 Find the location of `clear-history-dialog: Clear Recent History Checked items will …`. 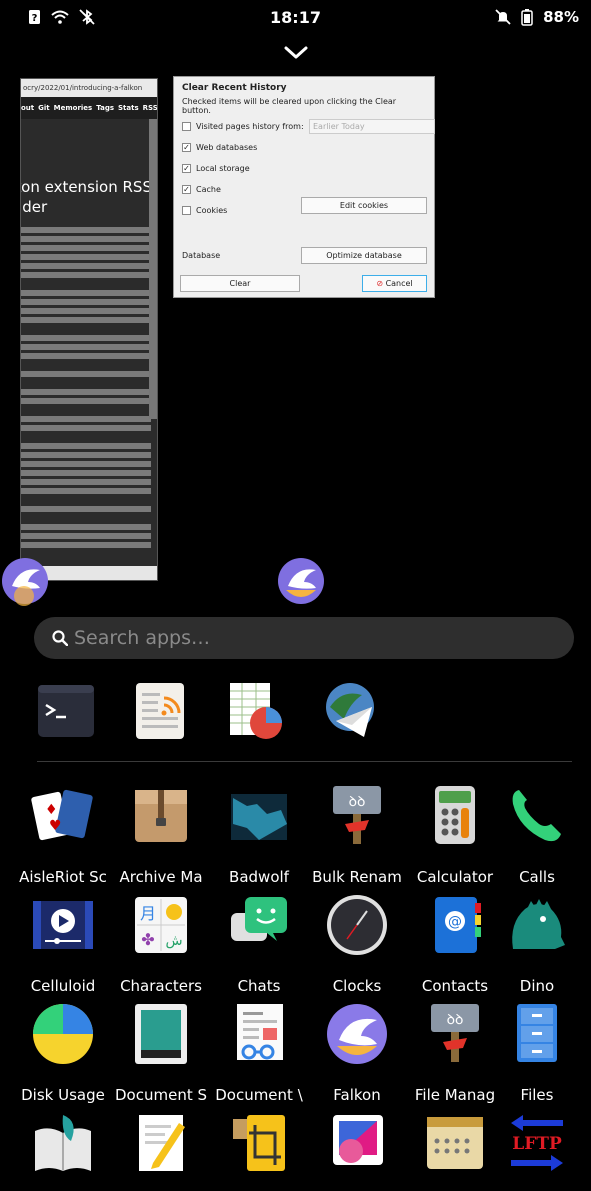

clear-history-dialog: Clear Recent History Checked items will … is located at coordinates (304, 187).